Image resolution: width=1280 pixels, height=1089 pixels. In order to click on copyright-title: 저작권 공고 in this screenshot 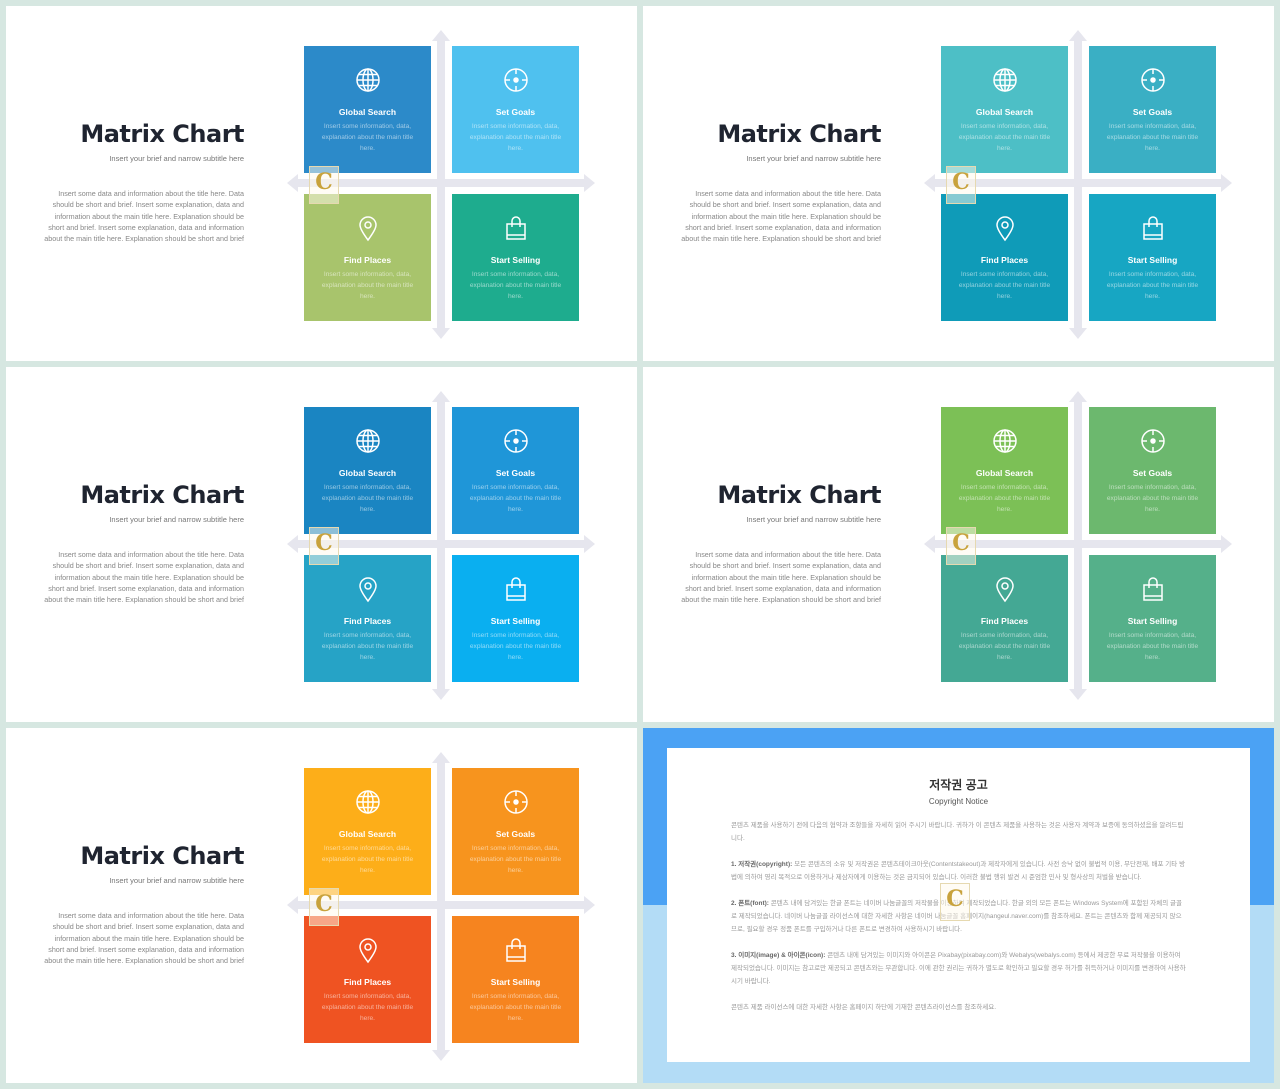, I will do `click(958, 785)`.